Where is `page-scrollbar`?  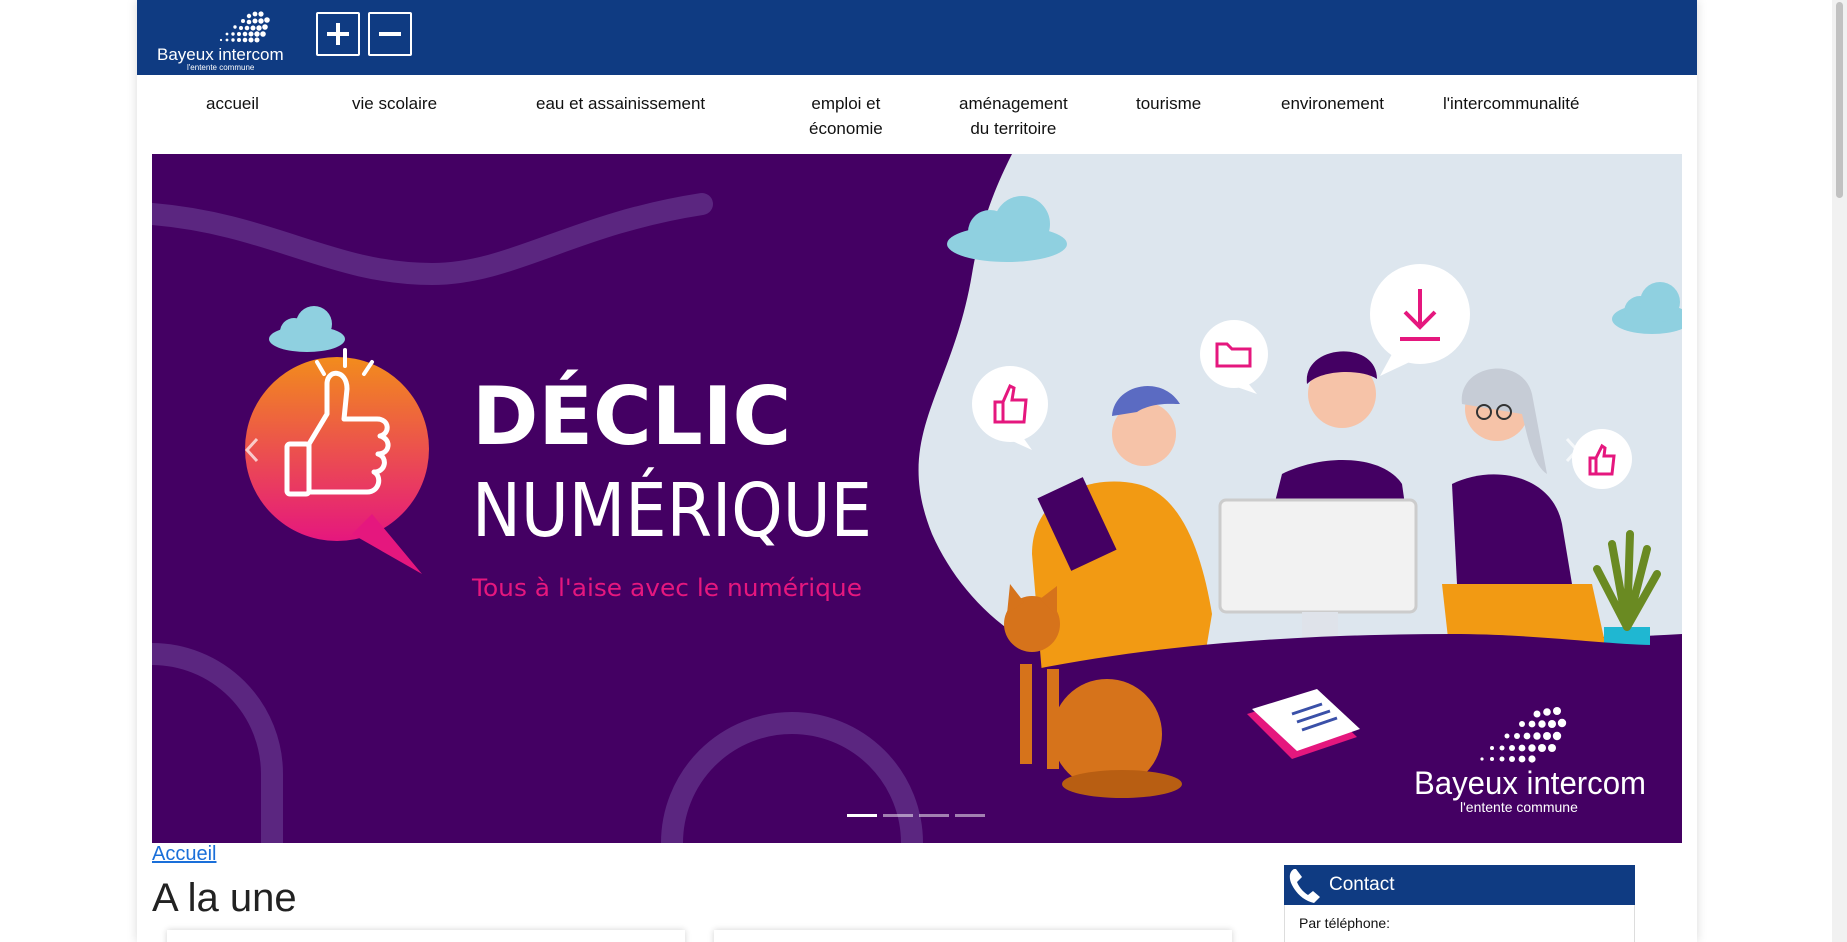
page-scrollbar is located at coordinates (1839, 471).